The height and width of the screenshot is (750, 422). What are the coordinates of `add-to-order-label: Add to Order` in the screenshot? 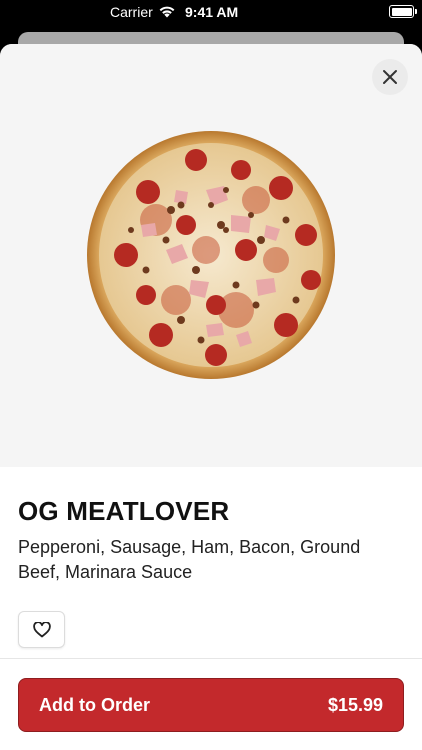 It's located at (94, 704).